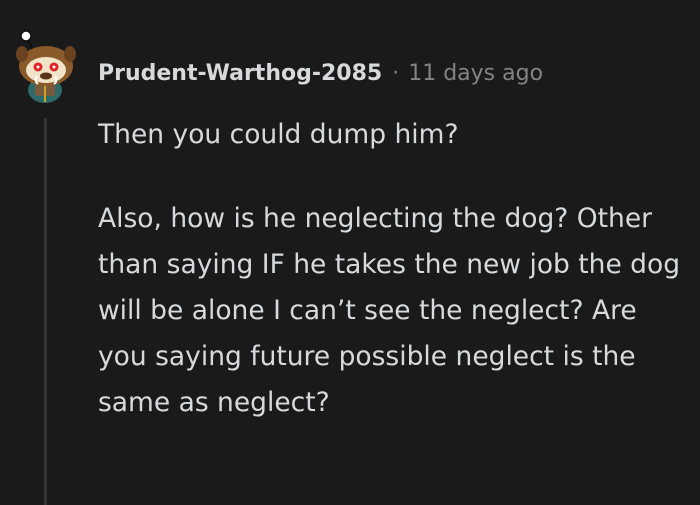 This screenshot has height=505, width=700. Describe the element at coordinates (278, 134) in the screenshot. I see `comment-paragraph: Then you could dump him?` at that location.